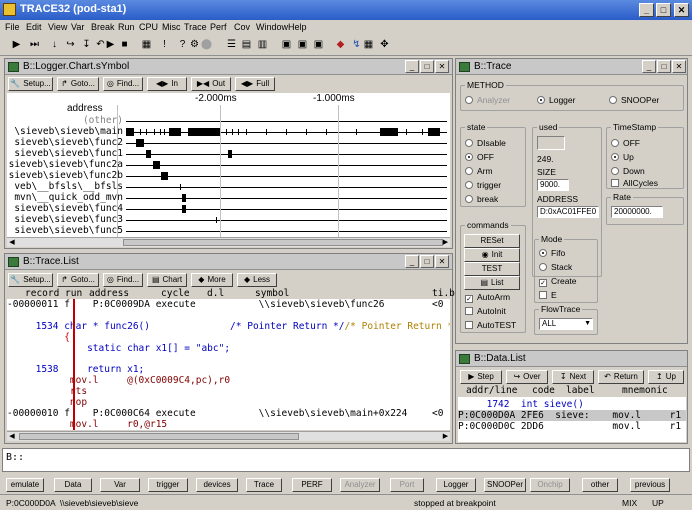 Image resolution: width=692 pixels, height=510 pixels. Describe the element at coordinates (262, 45) in the screenshot. I see `memory-icon: ▥` at that location.